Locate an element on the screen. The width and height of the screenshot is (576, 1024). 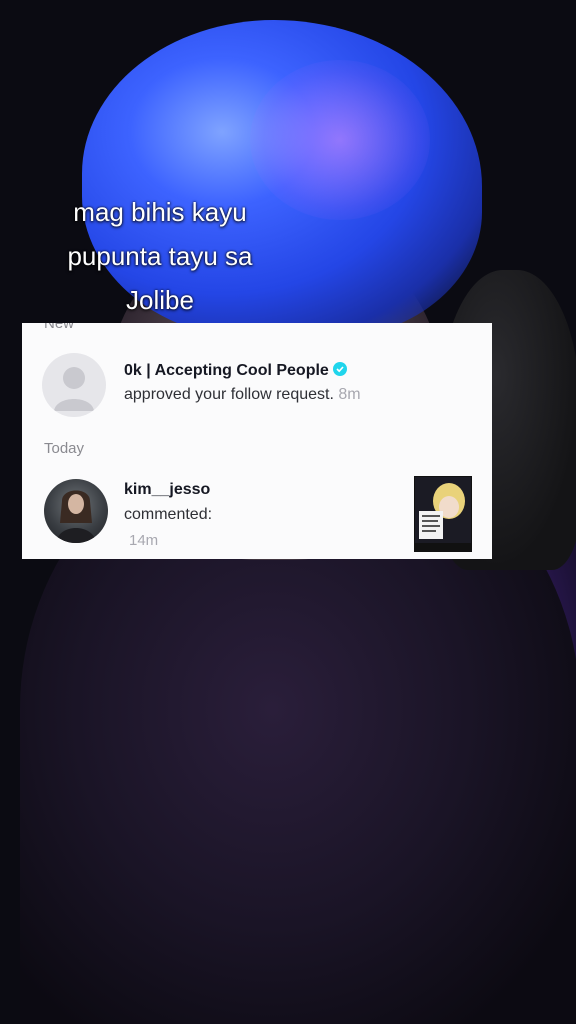
video-caption: mag bihis kayu pupunta tayu sa Jolibe is located at coordinates (160, 256).